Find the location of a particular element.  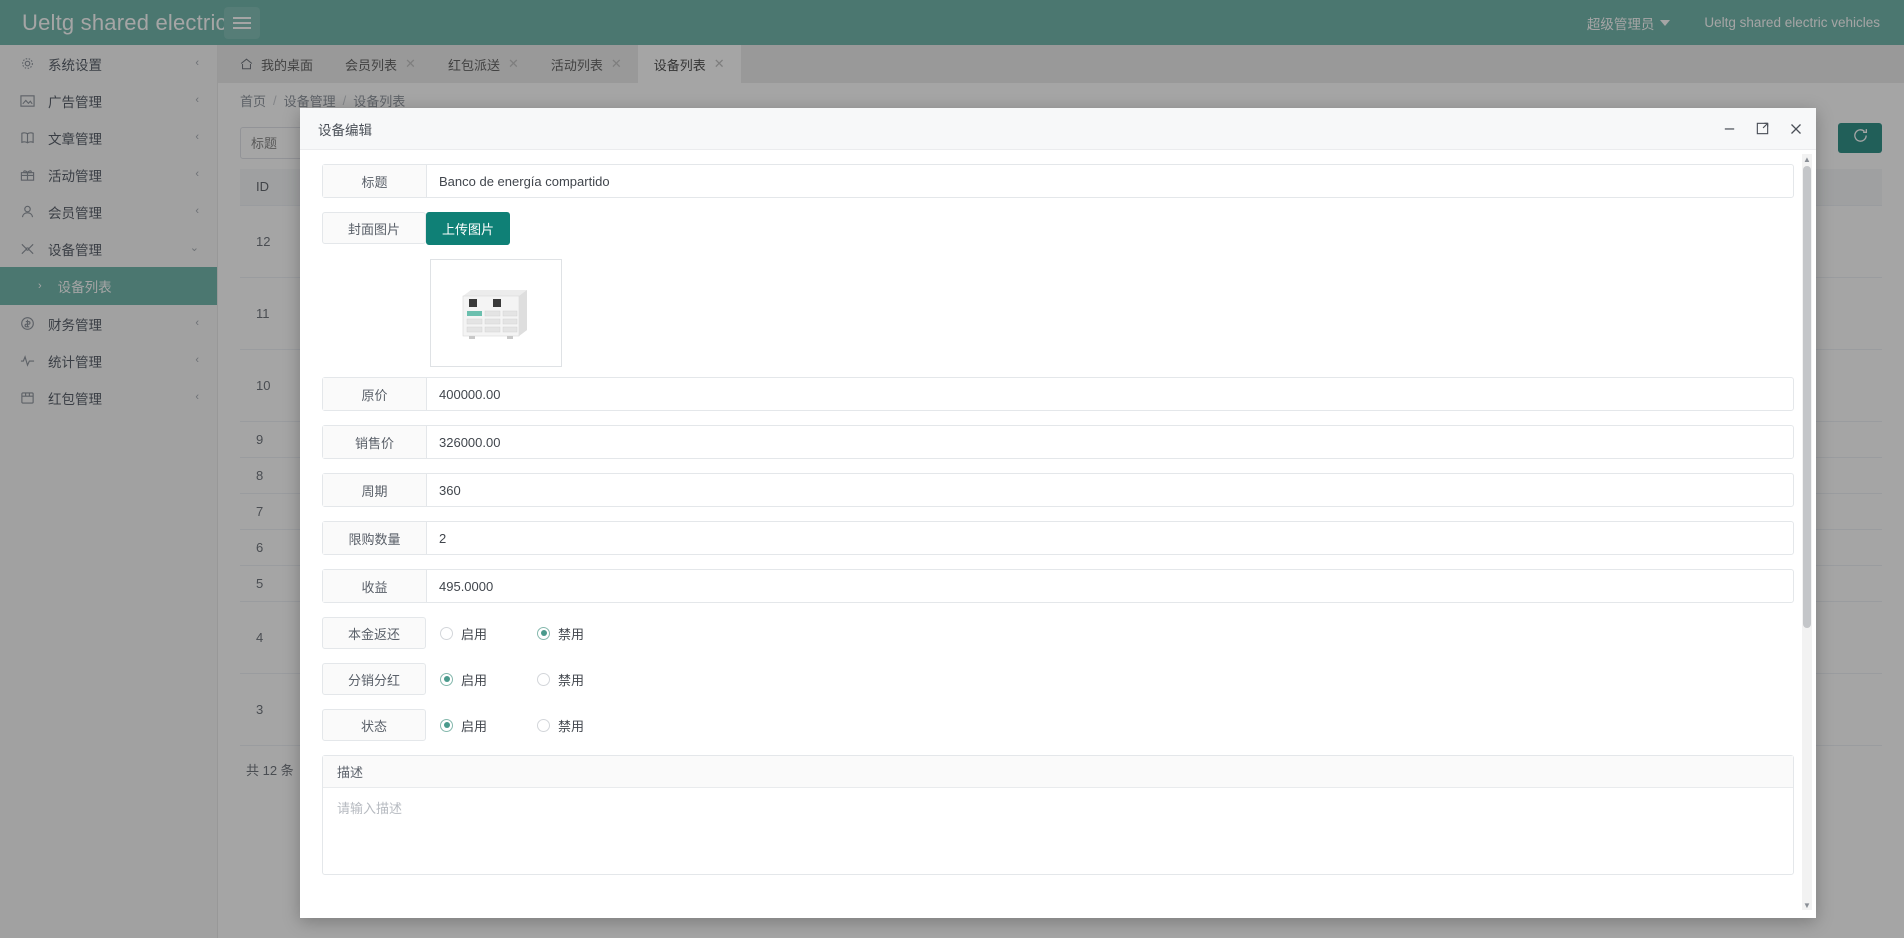

upload-image-button: 上传图片 is located at coordinates (468, 228).